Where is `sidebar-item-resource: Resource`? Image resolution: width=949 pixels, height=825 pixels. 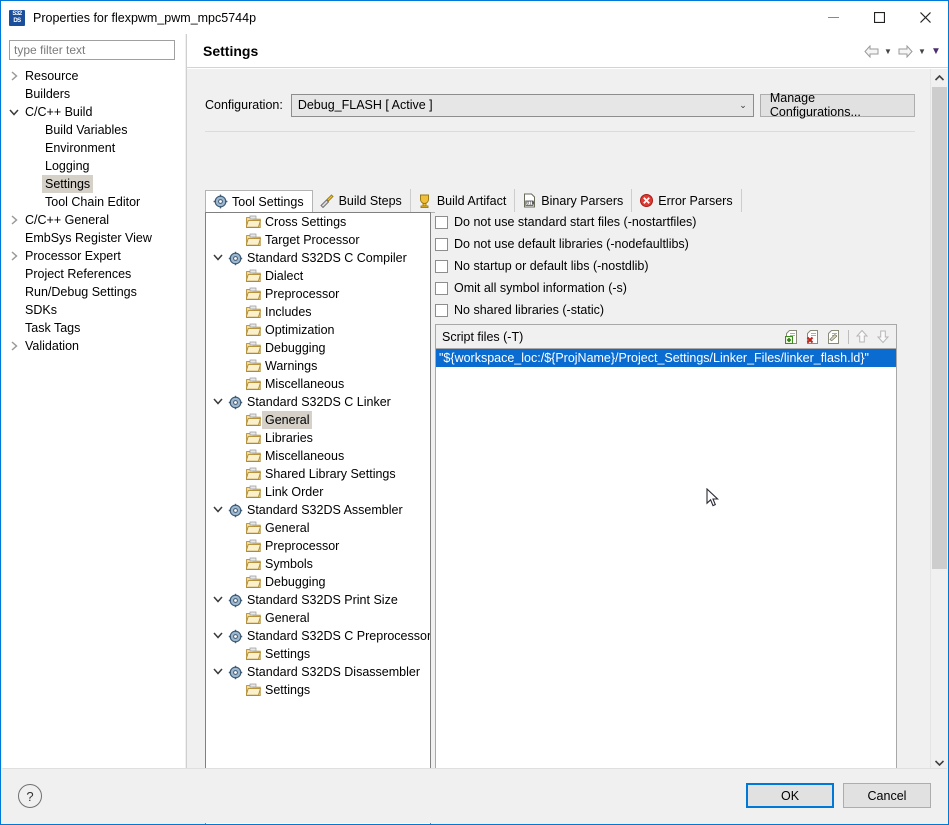
sidebar-item-resource: Resource is located at coordinates (93, 76).